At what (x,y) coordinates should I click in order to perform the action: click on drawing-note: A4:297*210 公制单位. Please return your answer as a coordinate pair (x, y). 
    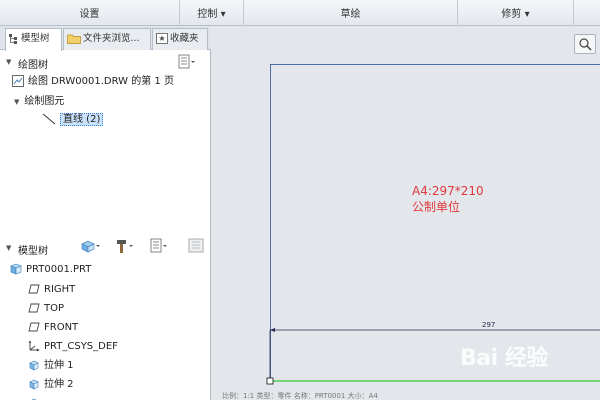
    Looking at the image, I should click on (448, 199).